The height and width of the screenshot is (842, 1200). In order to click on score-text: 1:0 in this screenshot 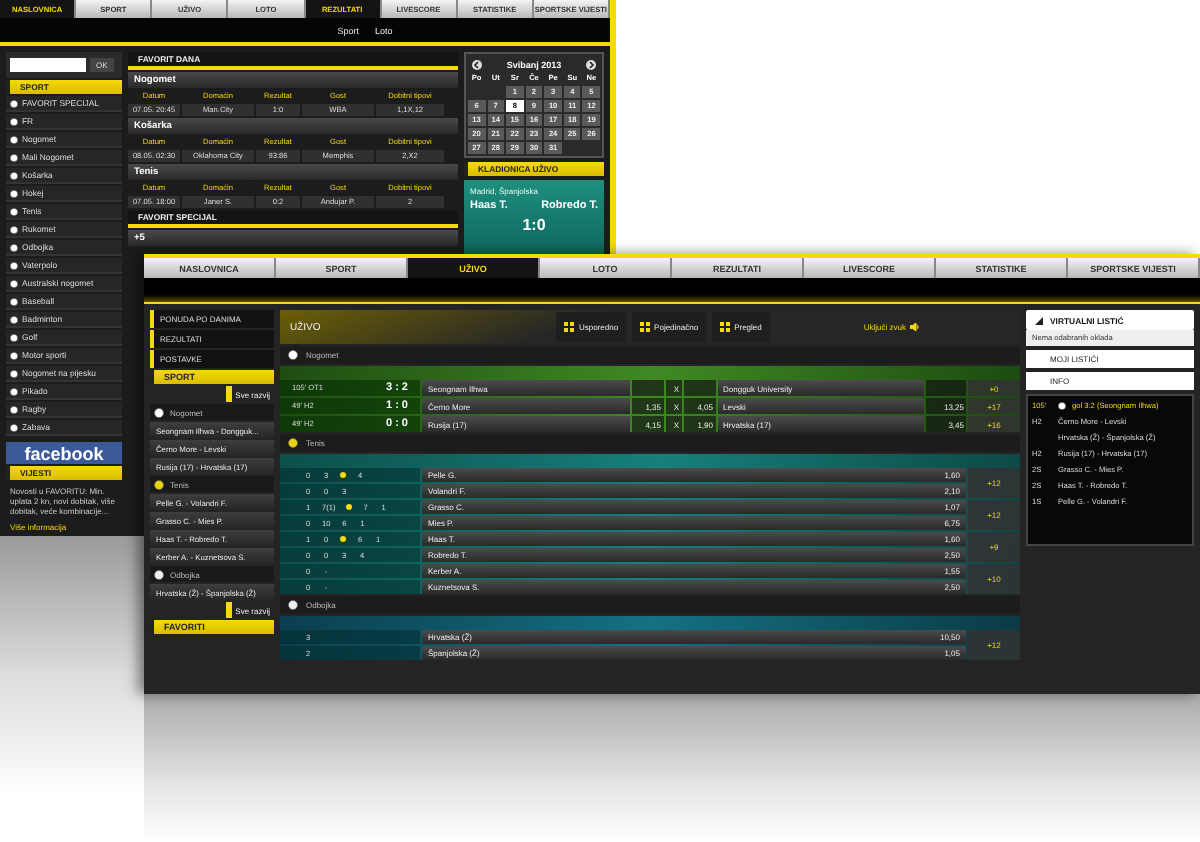, I will do `click(534, 225)`.